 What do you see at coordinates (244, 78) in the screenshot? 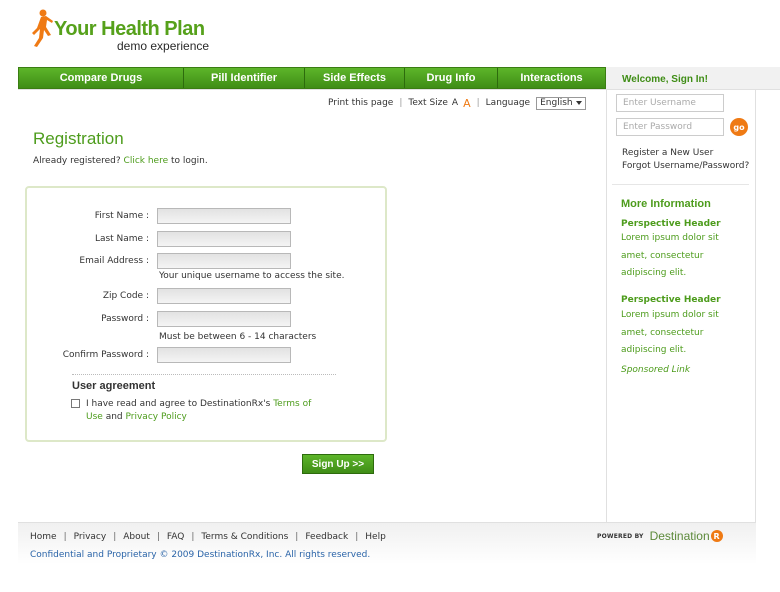
I see `nav-pill-identifier: Pill Identifier` at bounding box center [244, 78].